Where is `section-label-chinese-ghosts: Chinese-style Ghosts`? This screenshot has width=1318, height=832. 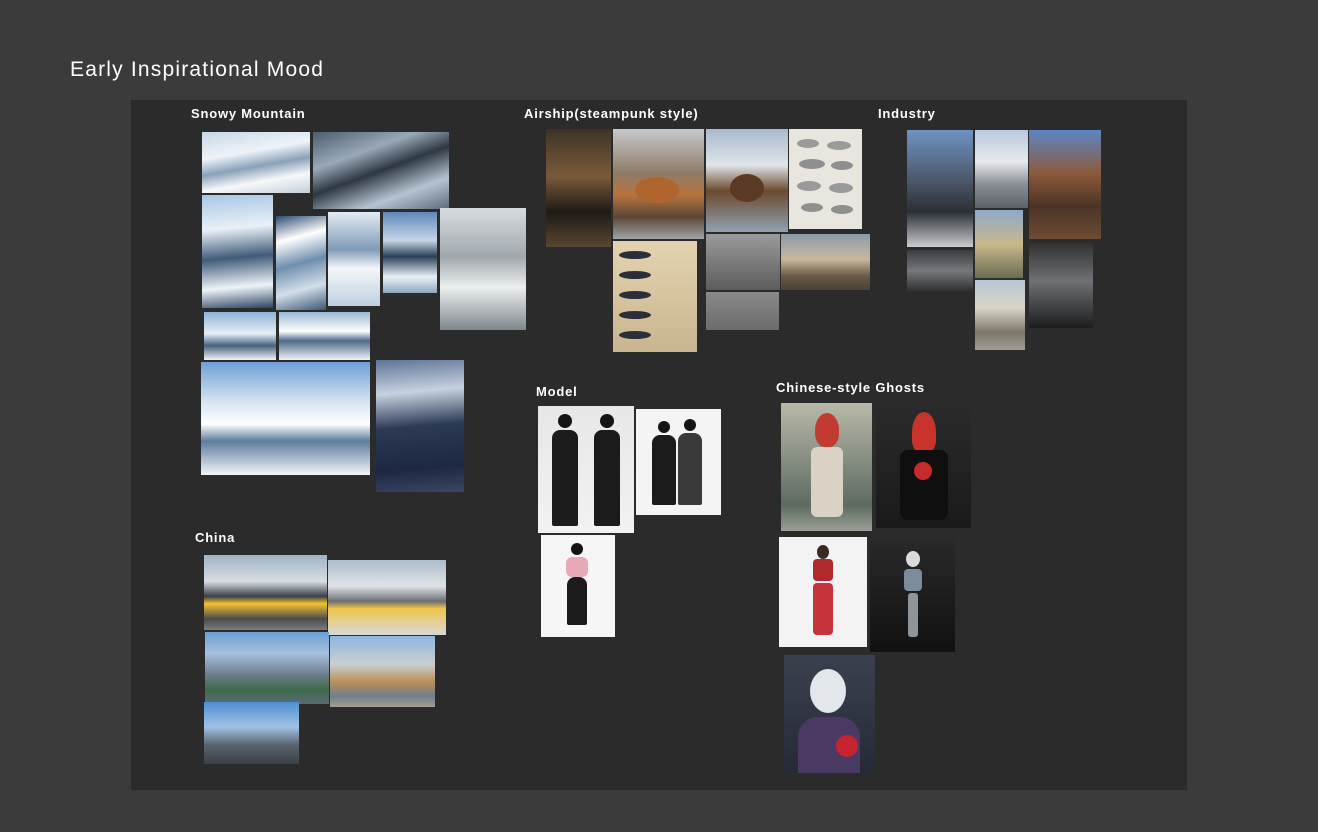 section-label-chinese-ghosts: Chinese-style Ghosts is located at coordinates (850, 387).